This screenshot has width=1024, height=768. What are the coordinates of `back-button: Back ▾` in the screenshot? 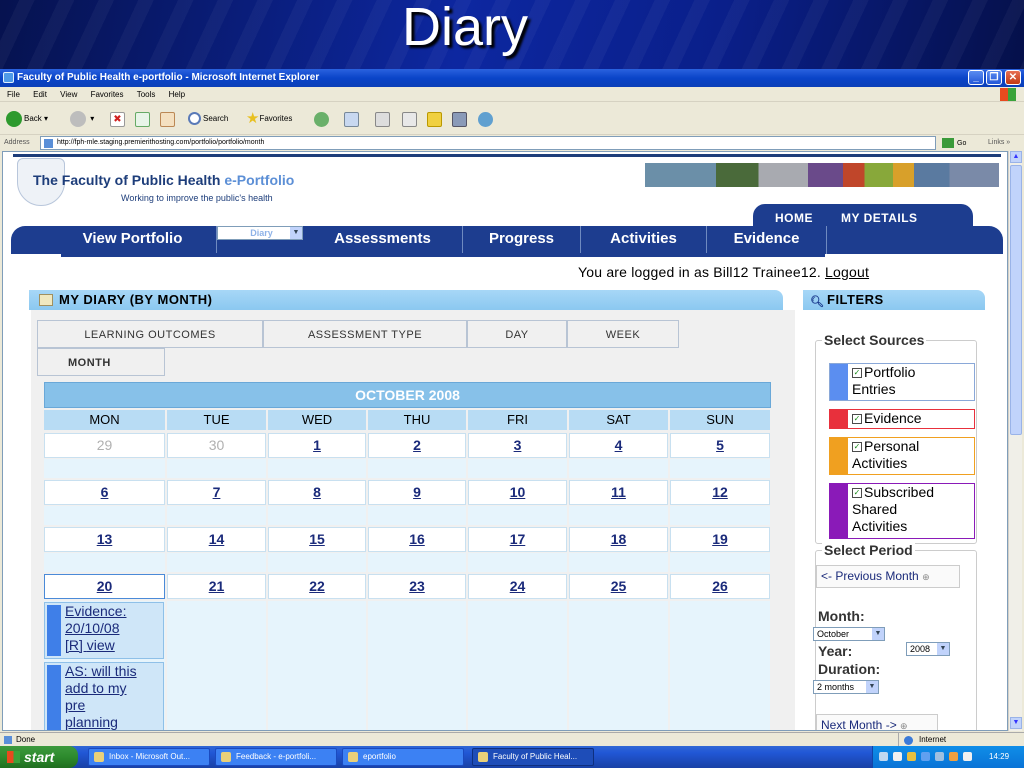 It's located at (27, 119).